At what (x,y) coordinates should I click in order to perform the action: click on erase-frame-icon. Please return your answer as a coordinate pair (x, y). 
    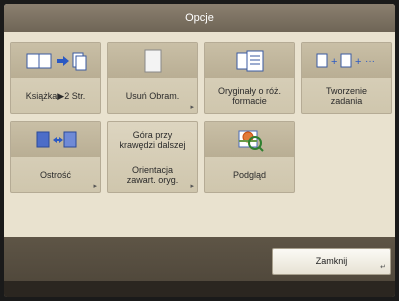
    Looking at the image, I should click on (152, 60).